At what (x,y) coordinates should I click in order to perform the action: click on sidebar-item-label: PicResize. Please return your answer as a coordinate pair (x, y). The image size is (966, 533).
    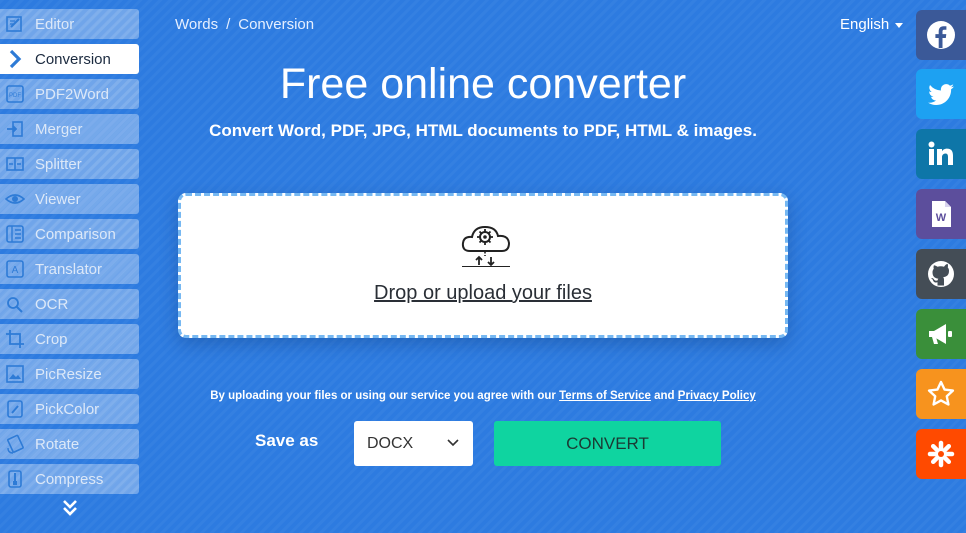
    Looking at the image, I should click on (68, 374).